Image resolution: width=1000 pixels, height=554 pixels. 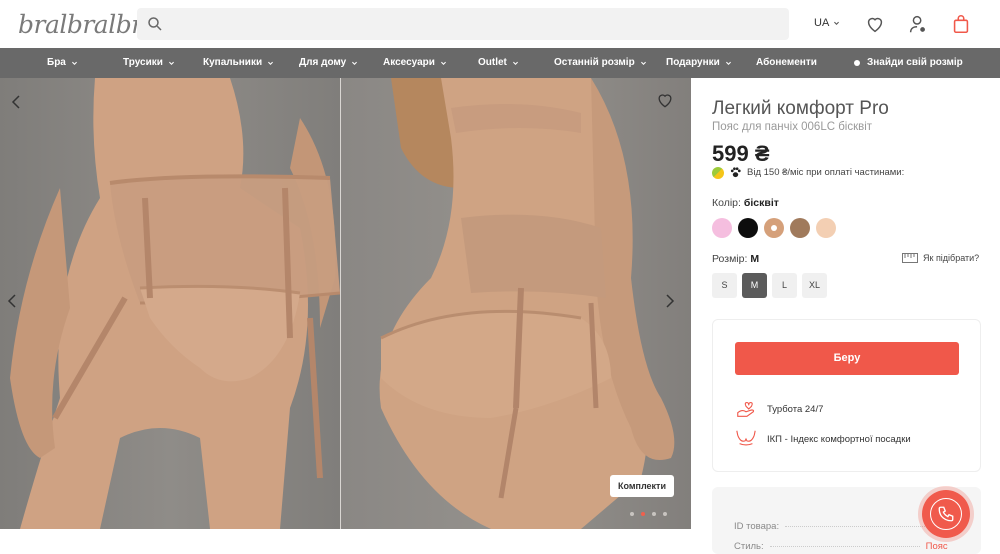 What do you see at coordinates (779, 409) in the screenshot?
I see `feature-care: Турбота 24/7` at bounding box center [779, 409].